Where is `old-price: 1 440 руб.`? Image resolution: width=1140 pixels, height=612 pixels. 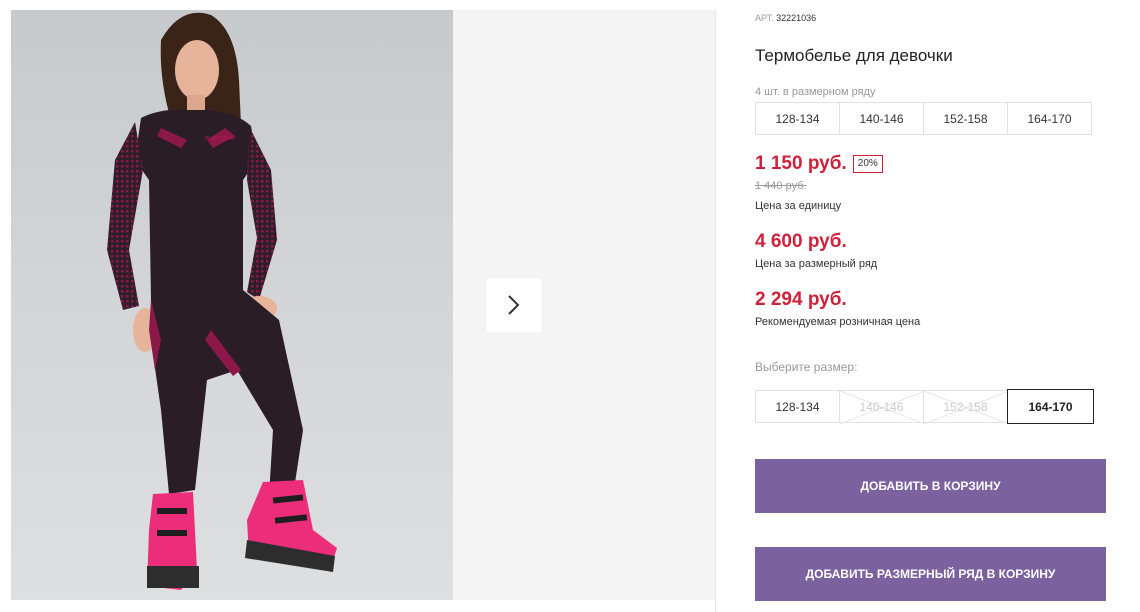 old-price: 1 440 руб. is located at coordinates (781, 186).